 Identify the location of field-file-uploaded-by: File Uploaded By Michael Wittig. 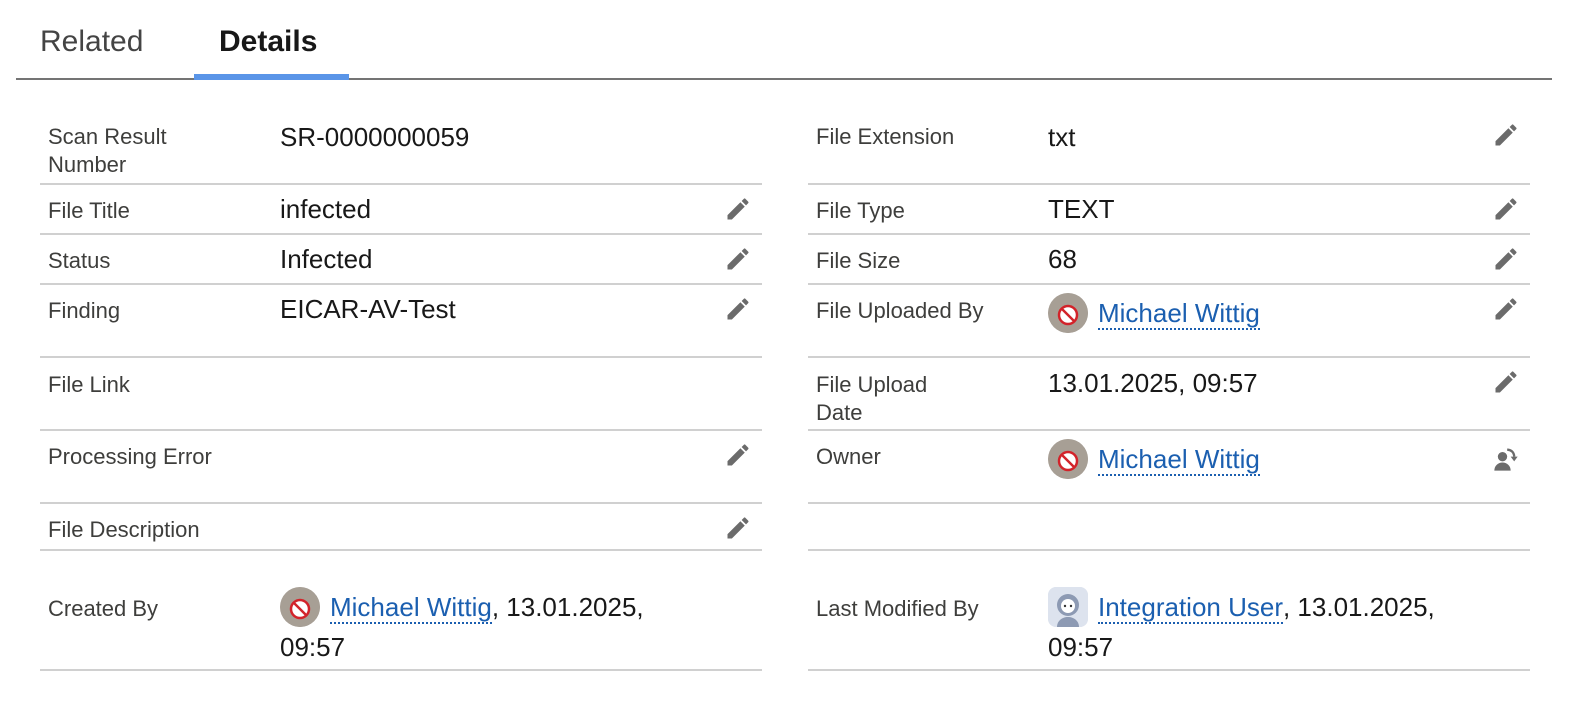
(1169, 321).